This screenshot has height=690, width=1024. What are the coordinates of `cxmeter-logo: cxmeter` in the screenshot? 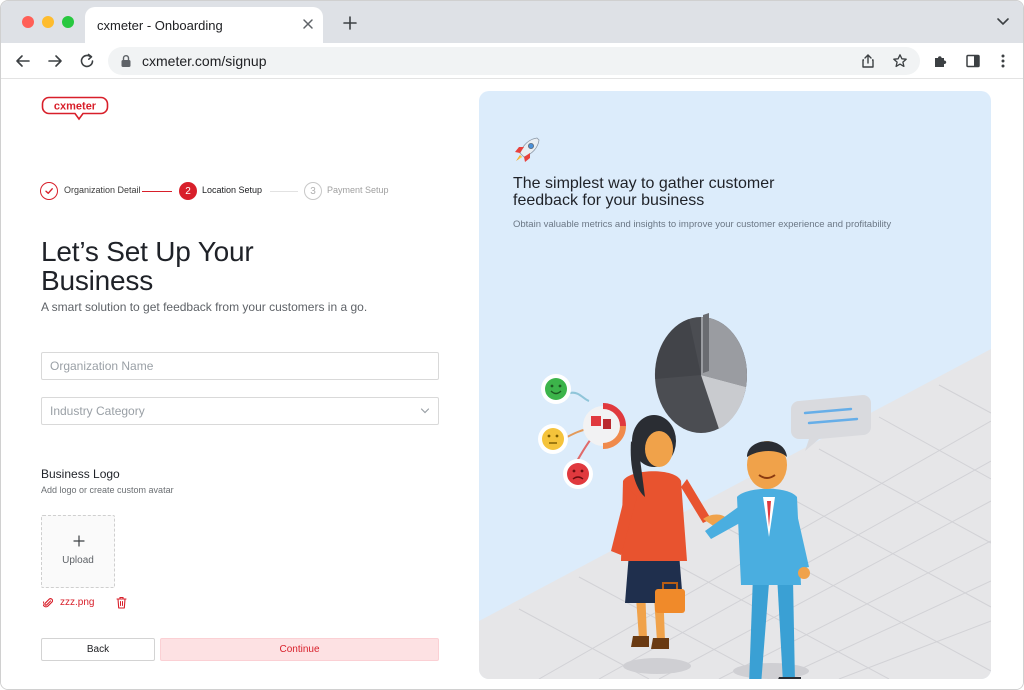 It's located at (75, 108).